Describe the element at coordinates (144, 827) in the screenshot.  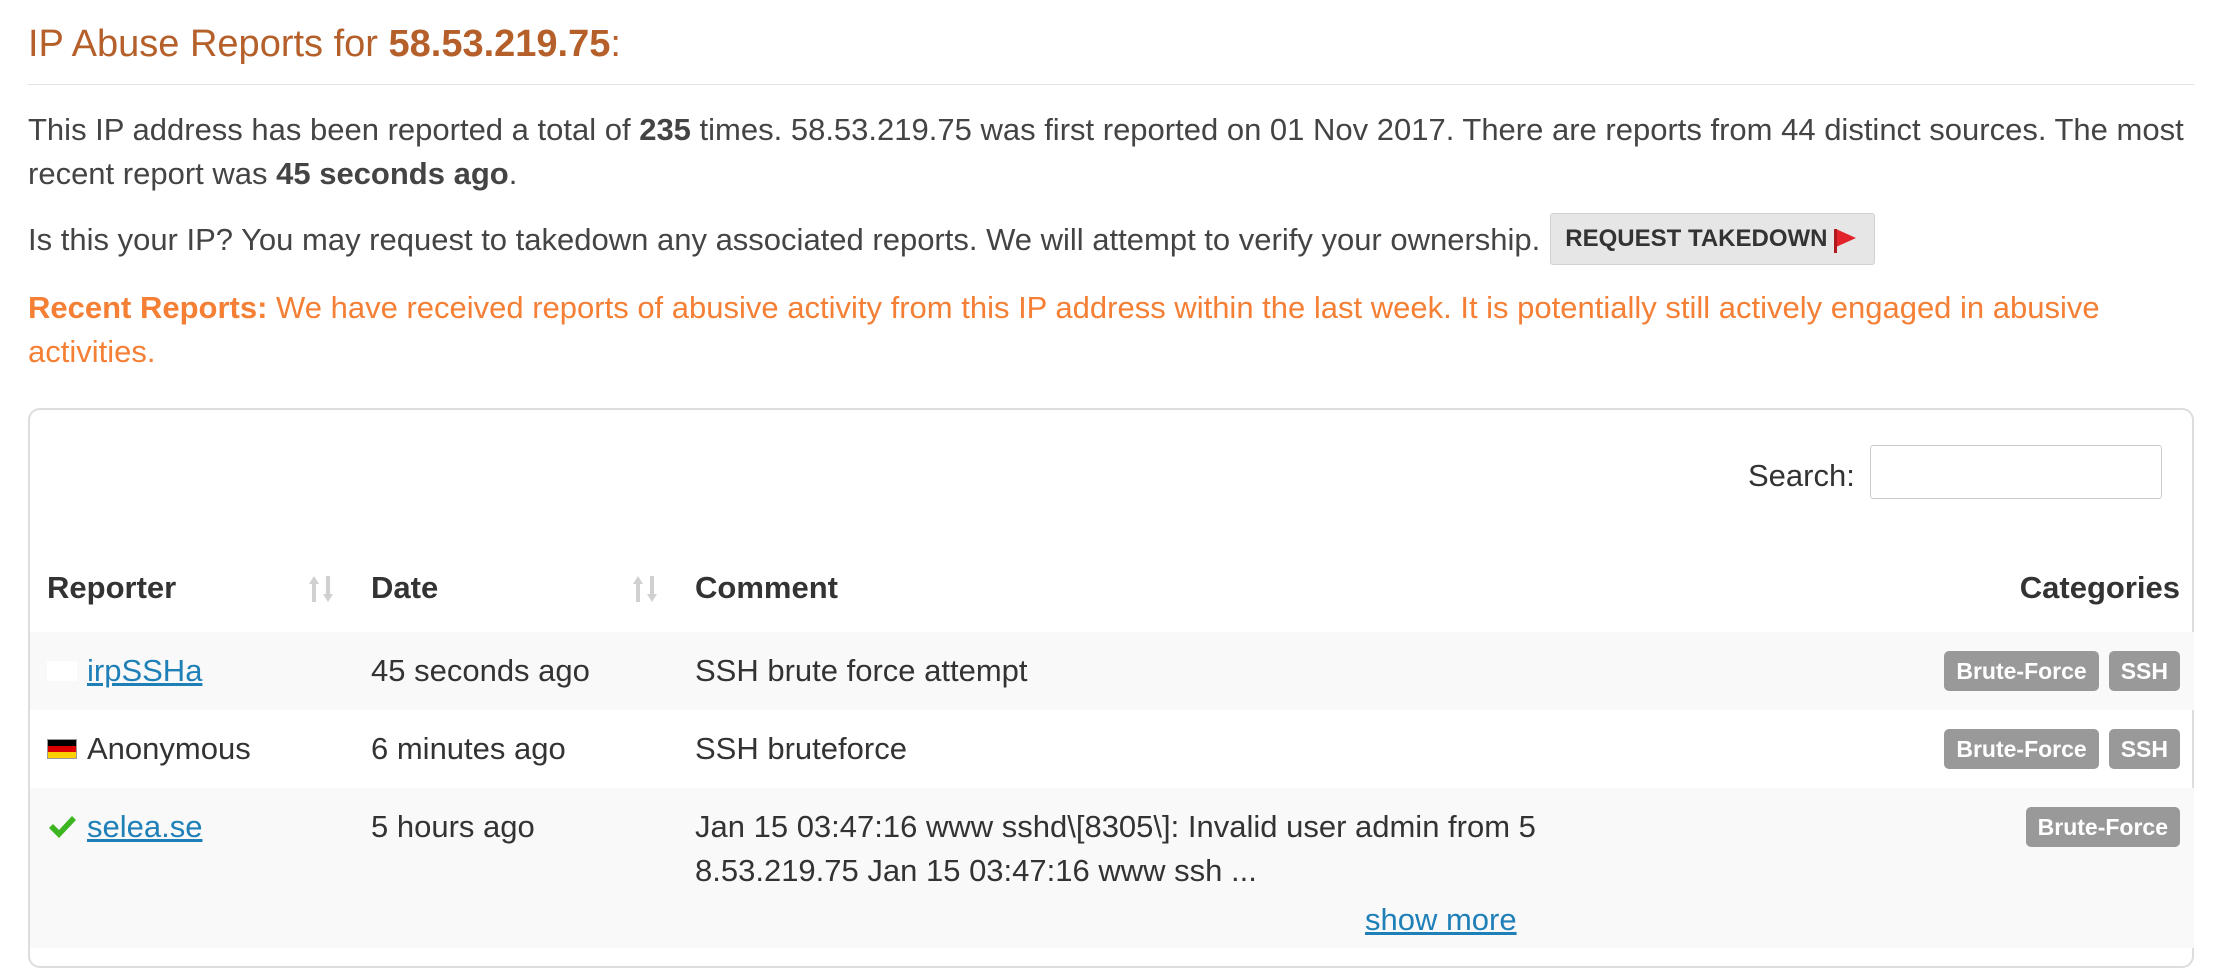
I see `reporter-link: selea.se` at that location.